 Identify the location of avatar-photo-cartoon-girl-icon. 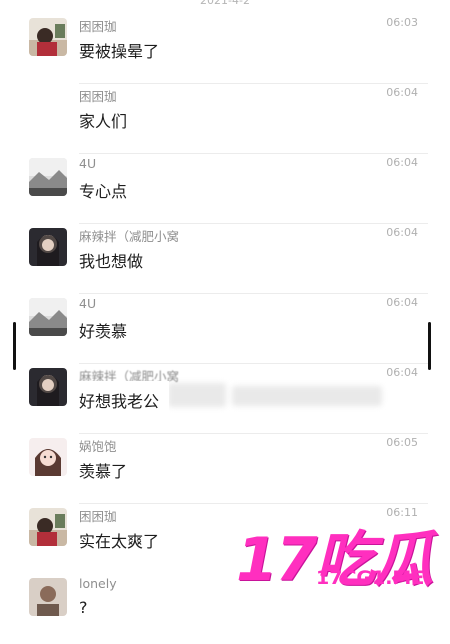
(48, 457).